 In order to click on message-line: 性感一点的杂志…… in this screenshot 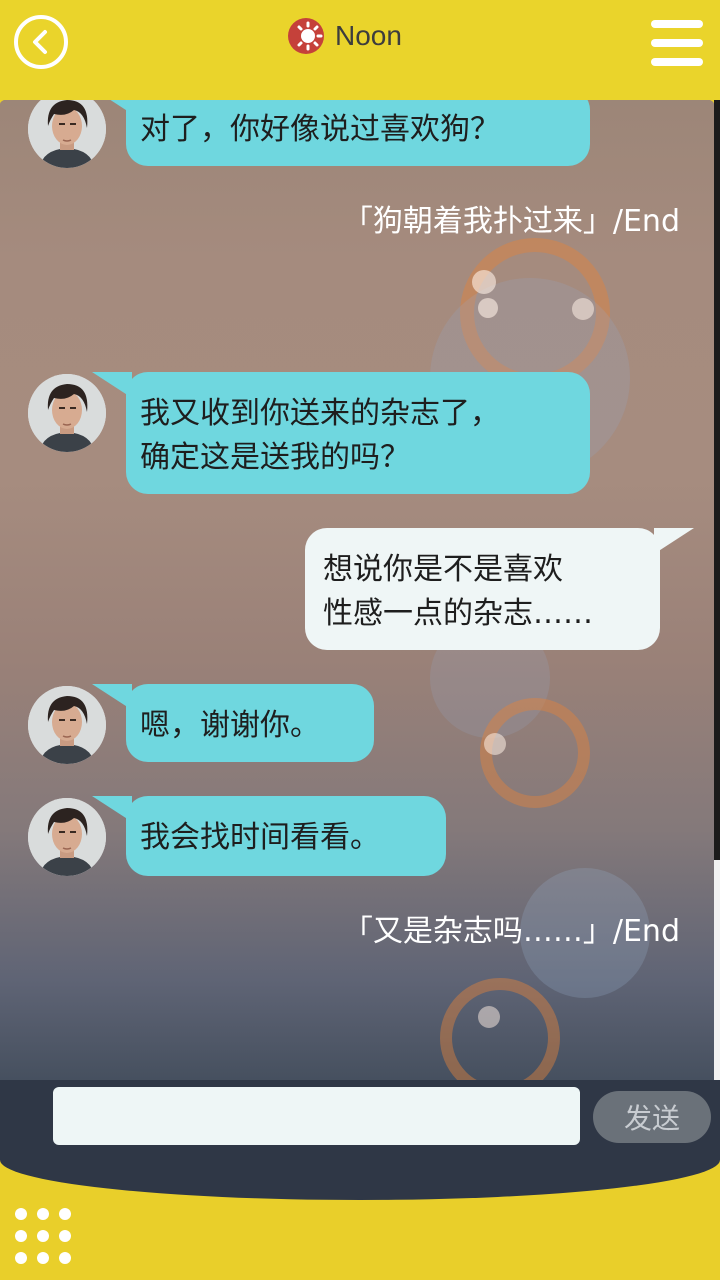, I will do `click(458, 613)`.